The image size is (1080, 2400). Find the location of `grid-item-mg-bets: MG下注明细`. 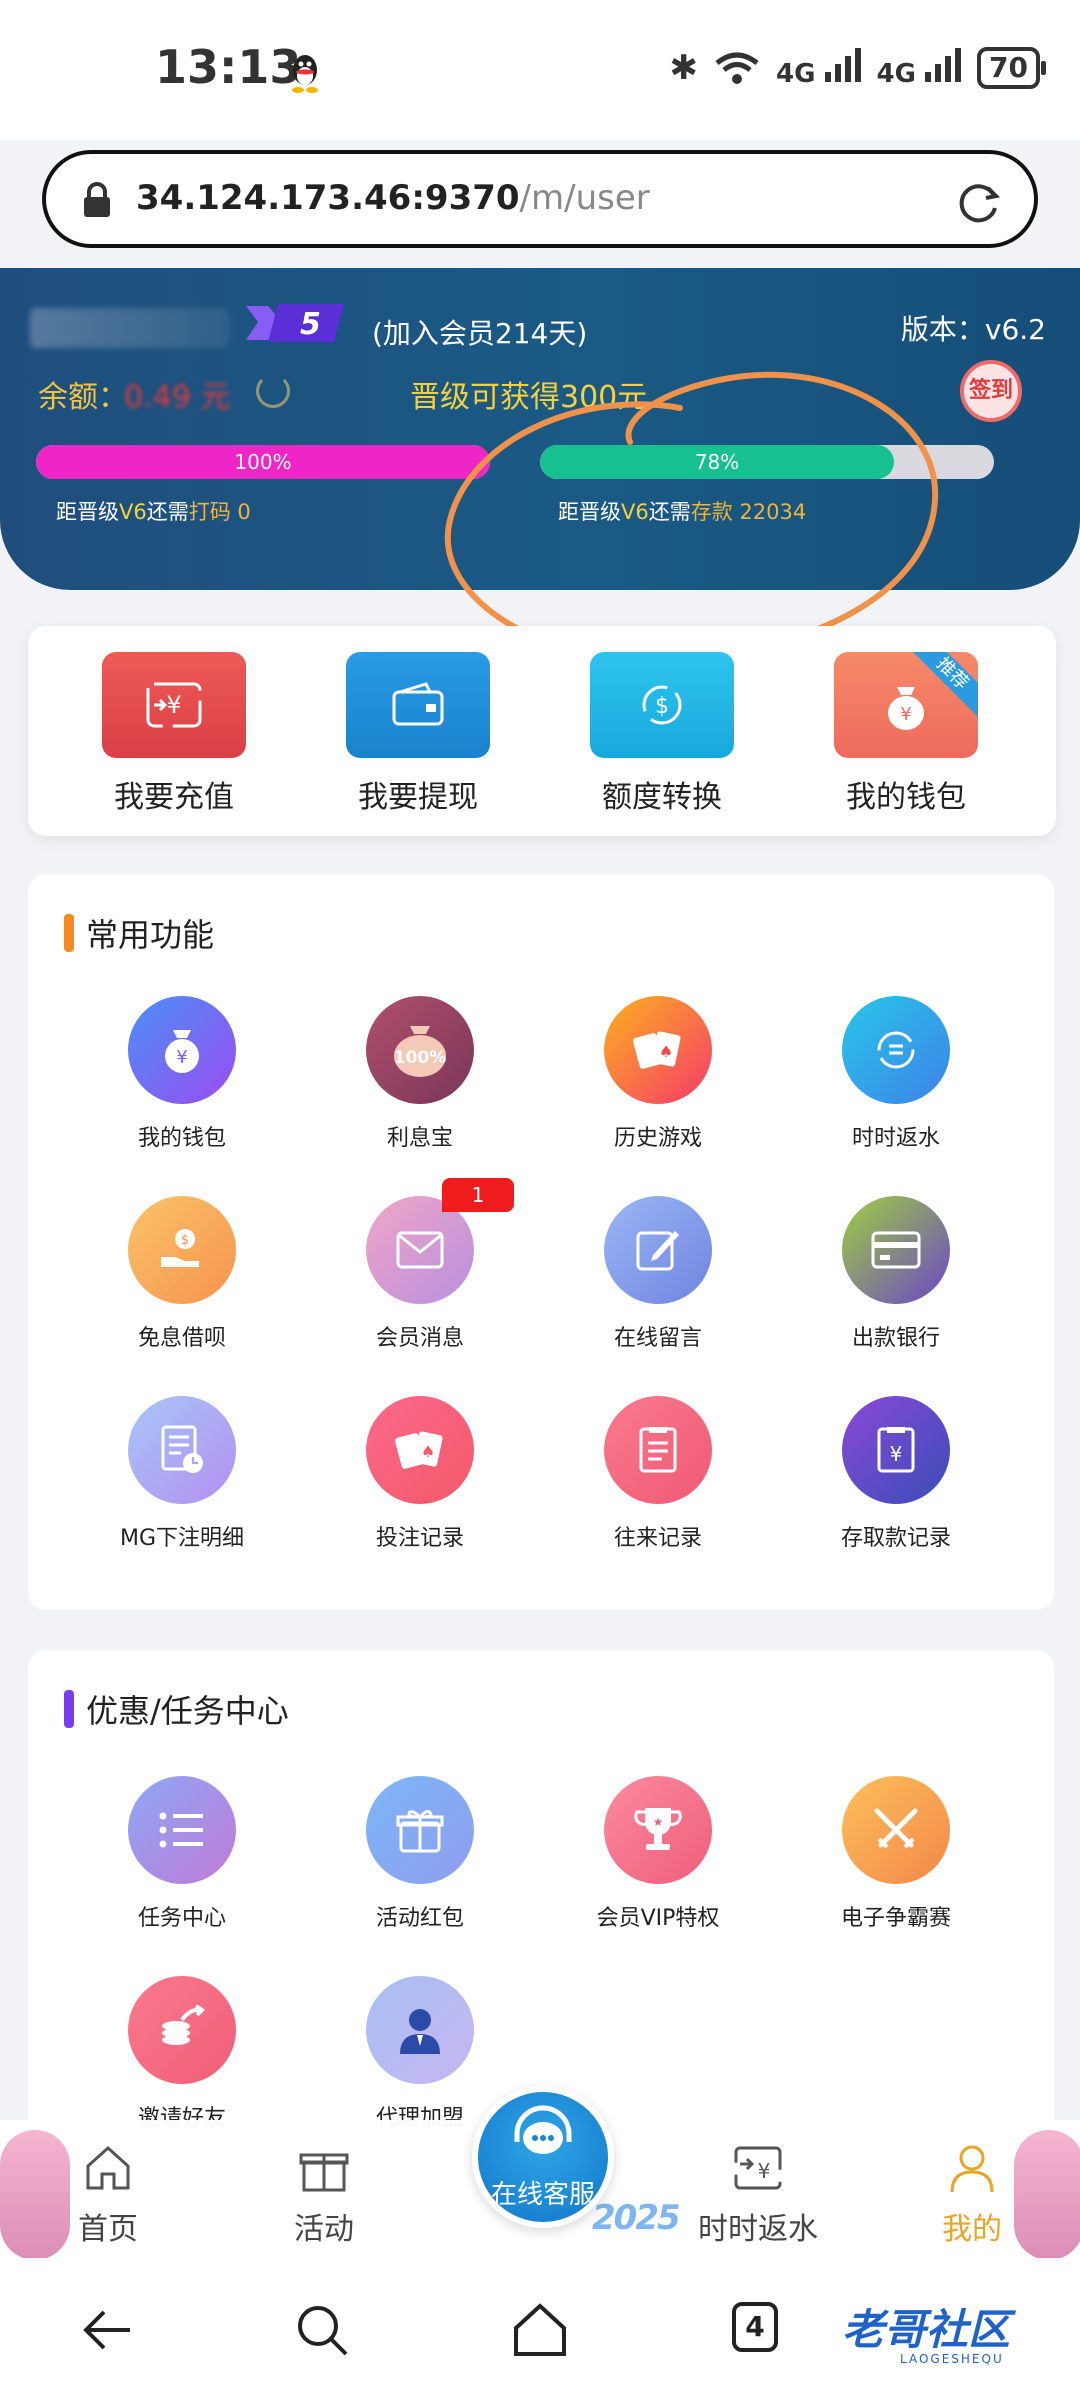

grid-item-mg-bets: MG下注明细 is located at coordinates (182, 1474).